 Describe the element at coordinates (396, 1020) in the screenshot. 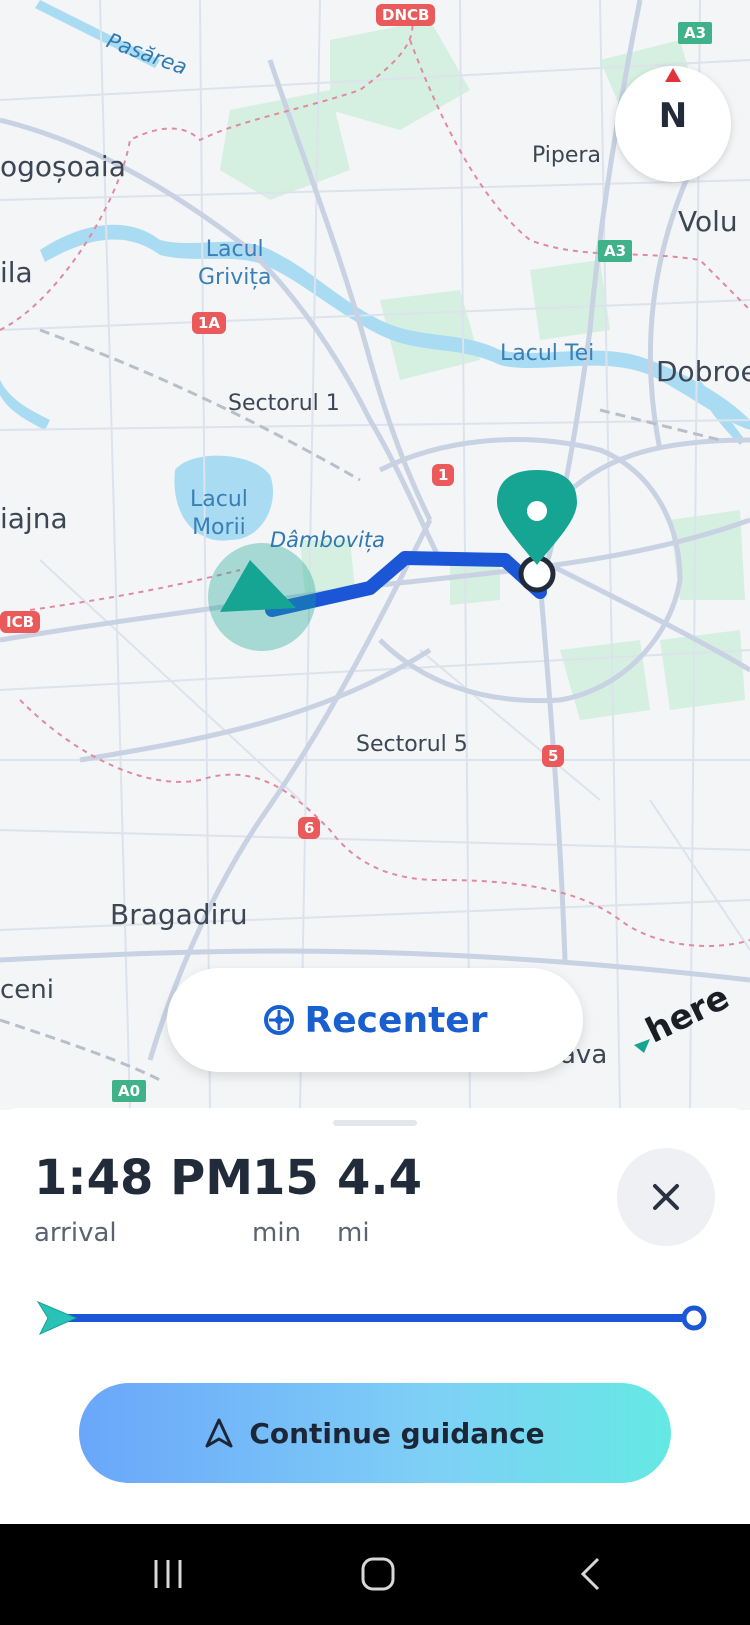

I see `recenter-label: Recenter` at that location.